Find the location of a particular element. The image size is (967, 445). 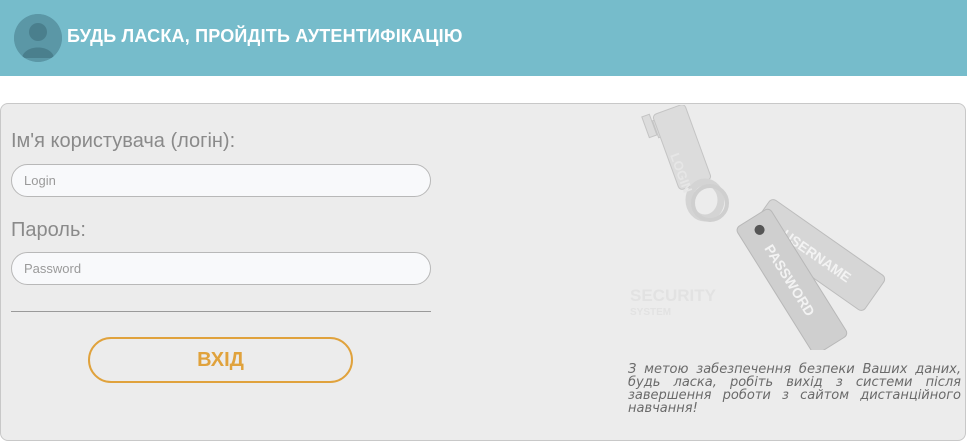

page-title: БУДЬ ЛАСКА, ПРОЙДІТЬ АУТЕНТИФІКАЦІЮ is located at coordinates (265, 36).